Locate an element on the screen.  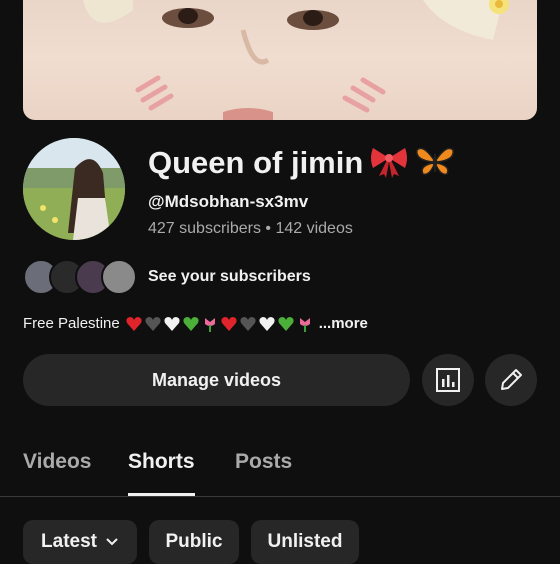
pencil-icon is located at coordinates (511, 379).